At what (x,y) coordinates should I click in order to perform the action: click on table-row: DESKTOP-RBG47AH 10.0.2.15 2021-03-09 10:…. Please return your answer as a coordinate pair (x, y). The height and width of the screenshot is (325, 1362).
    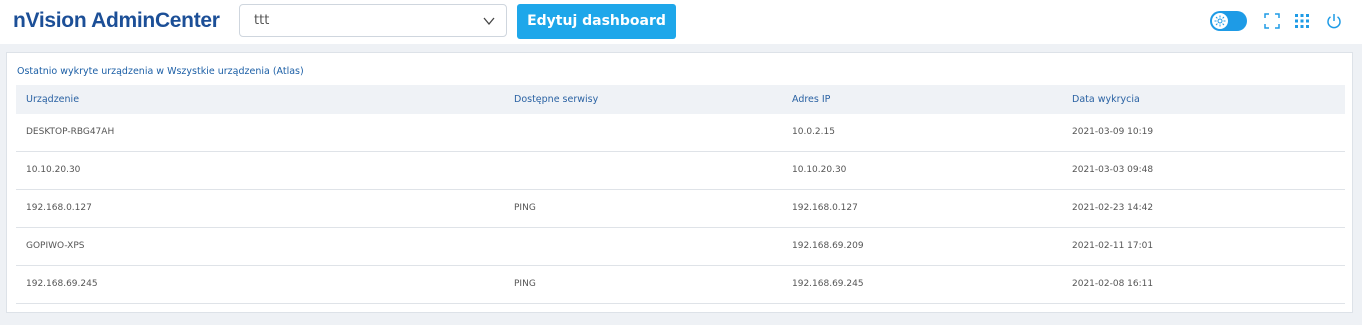
    Looking at the image, I should click on (680, 133).